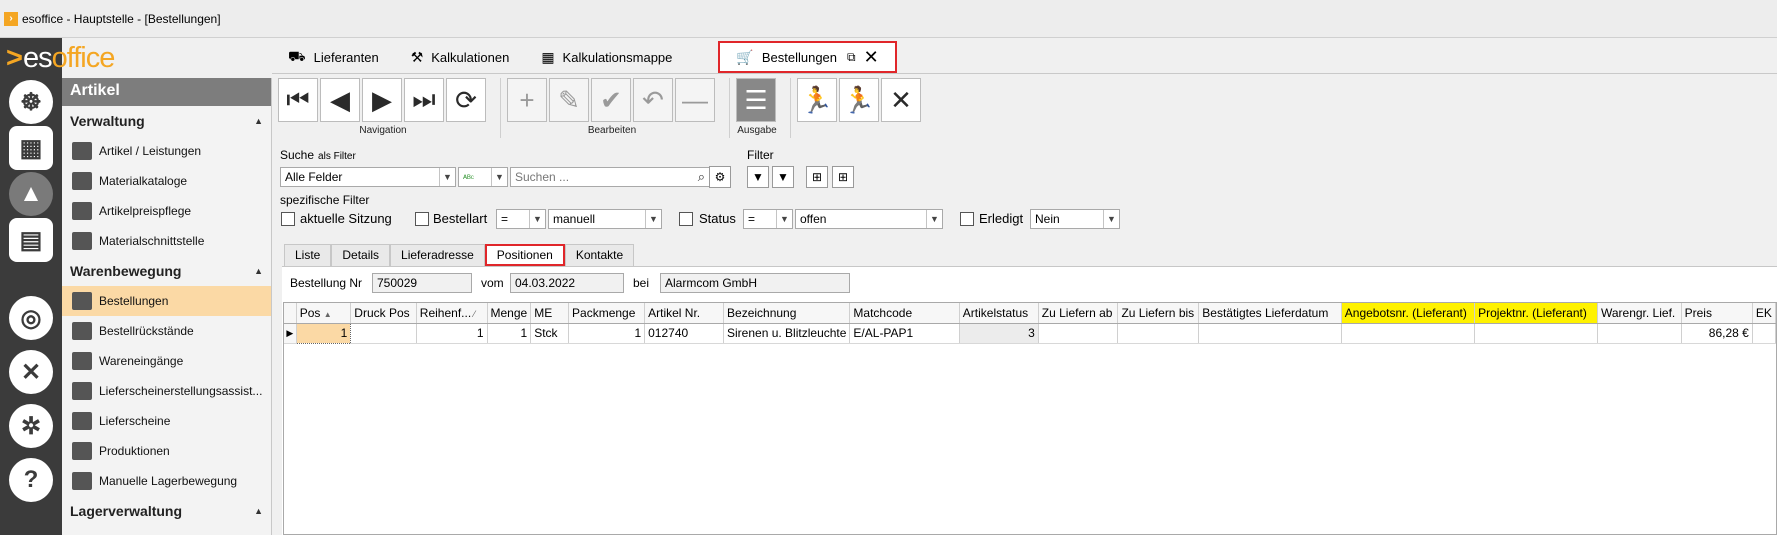 This screenshot has height=535, width=1777. Describe the element at coordinates (31, 318) in the screenshot. I see `headset-icon: ◎` at that location.